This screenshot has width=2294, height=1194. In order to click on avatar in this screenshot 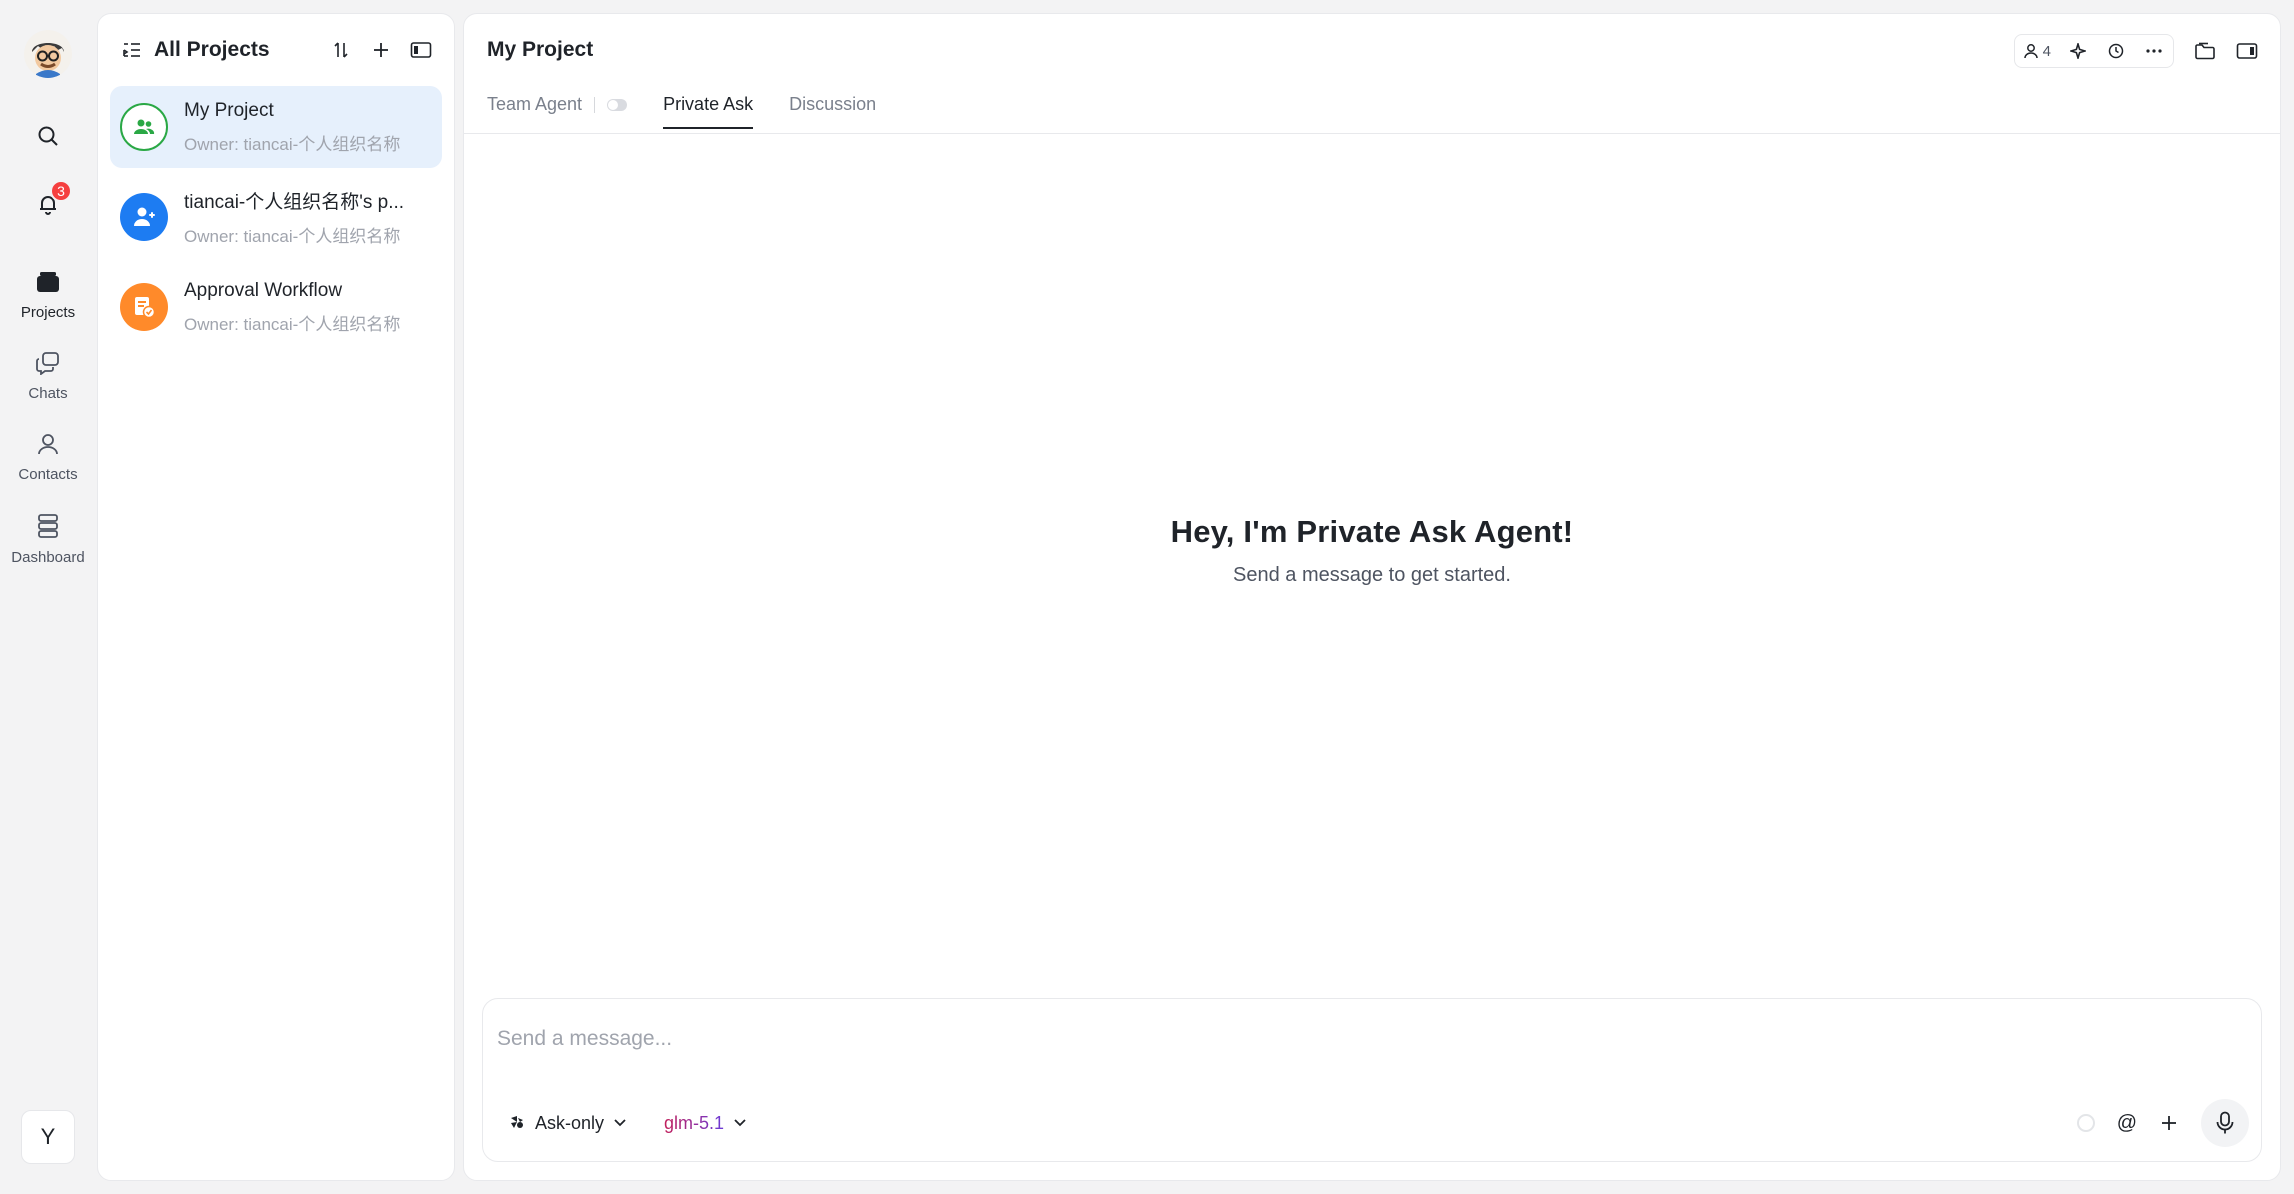, I will do `click(48, 54)`.